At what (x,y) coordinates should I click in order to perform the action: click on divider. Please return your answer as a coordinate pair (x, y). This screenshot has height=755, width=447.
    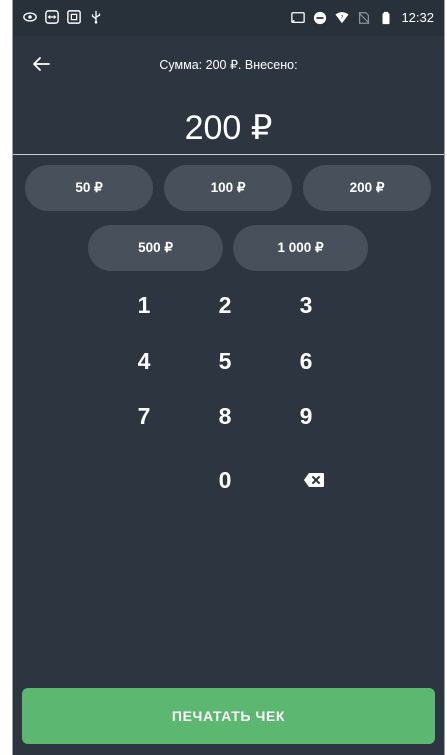
    Looking at the image, I should click on (228, 154).